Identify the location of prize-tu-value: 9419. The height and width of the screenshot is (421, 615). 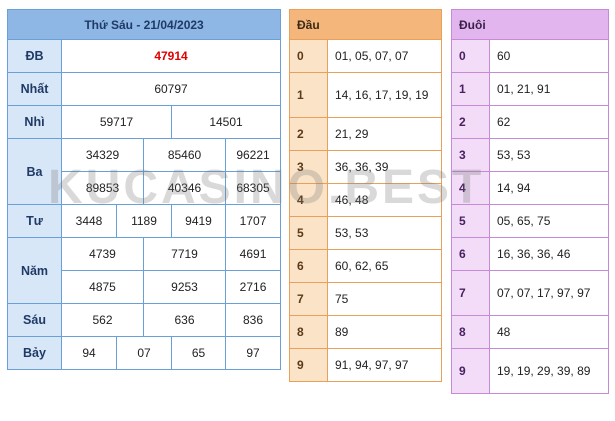
(198, 221).